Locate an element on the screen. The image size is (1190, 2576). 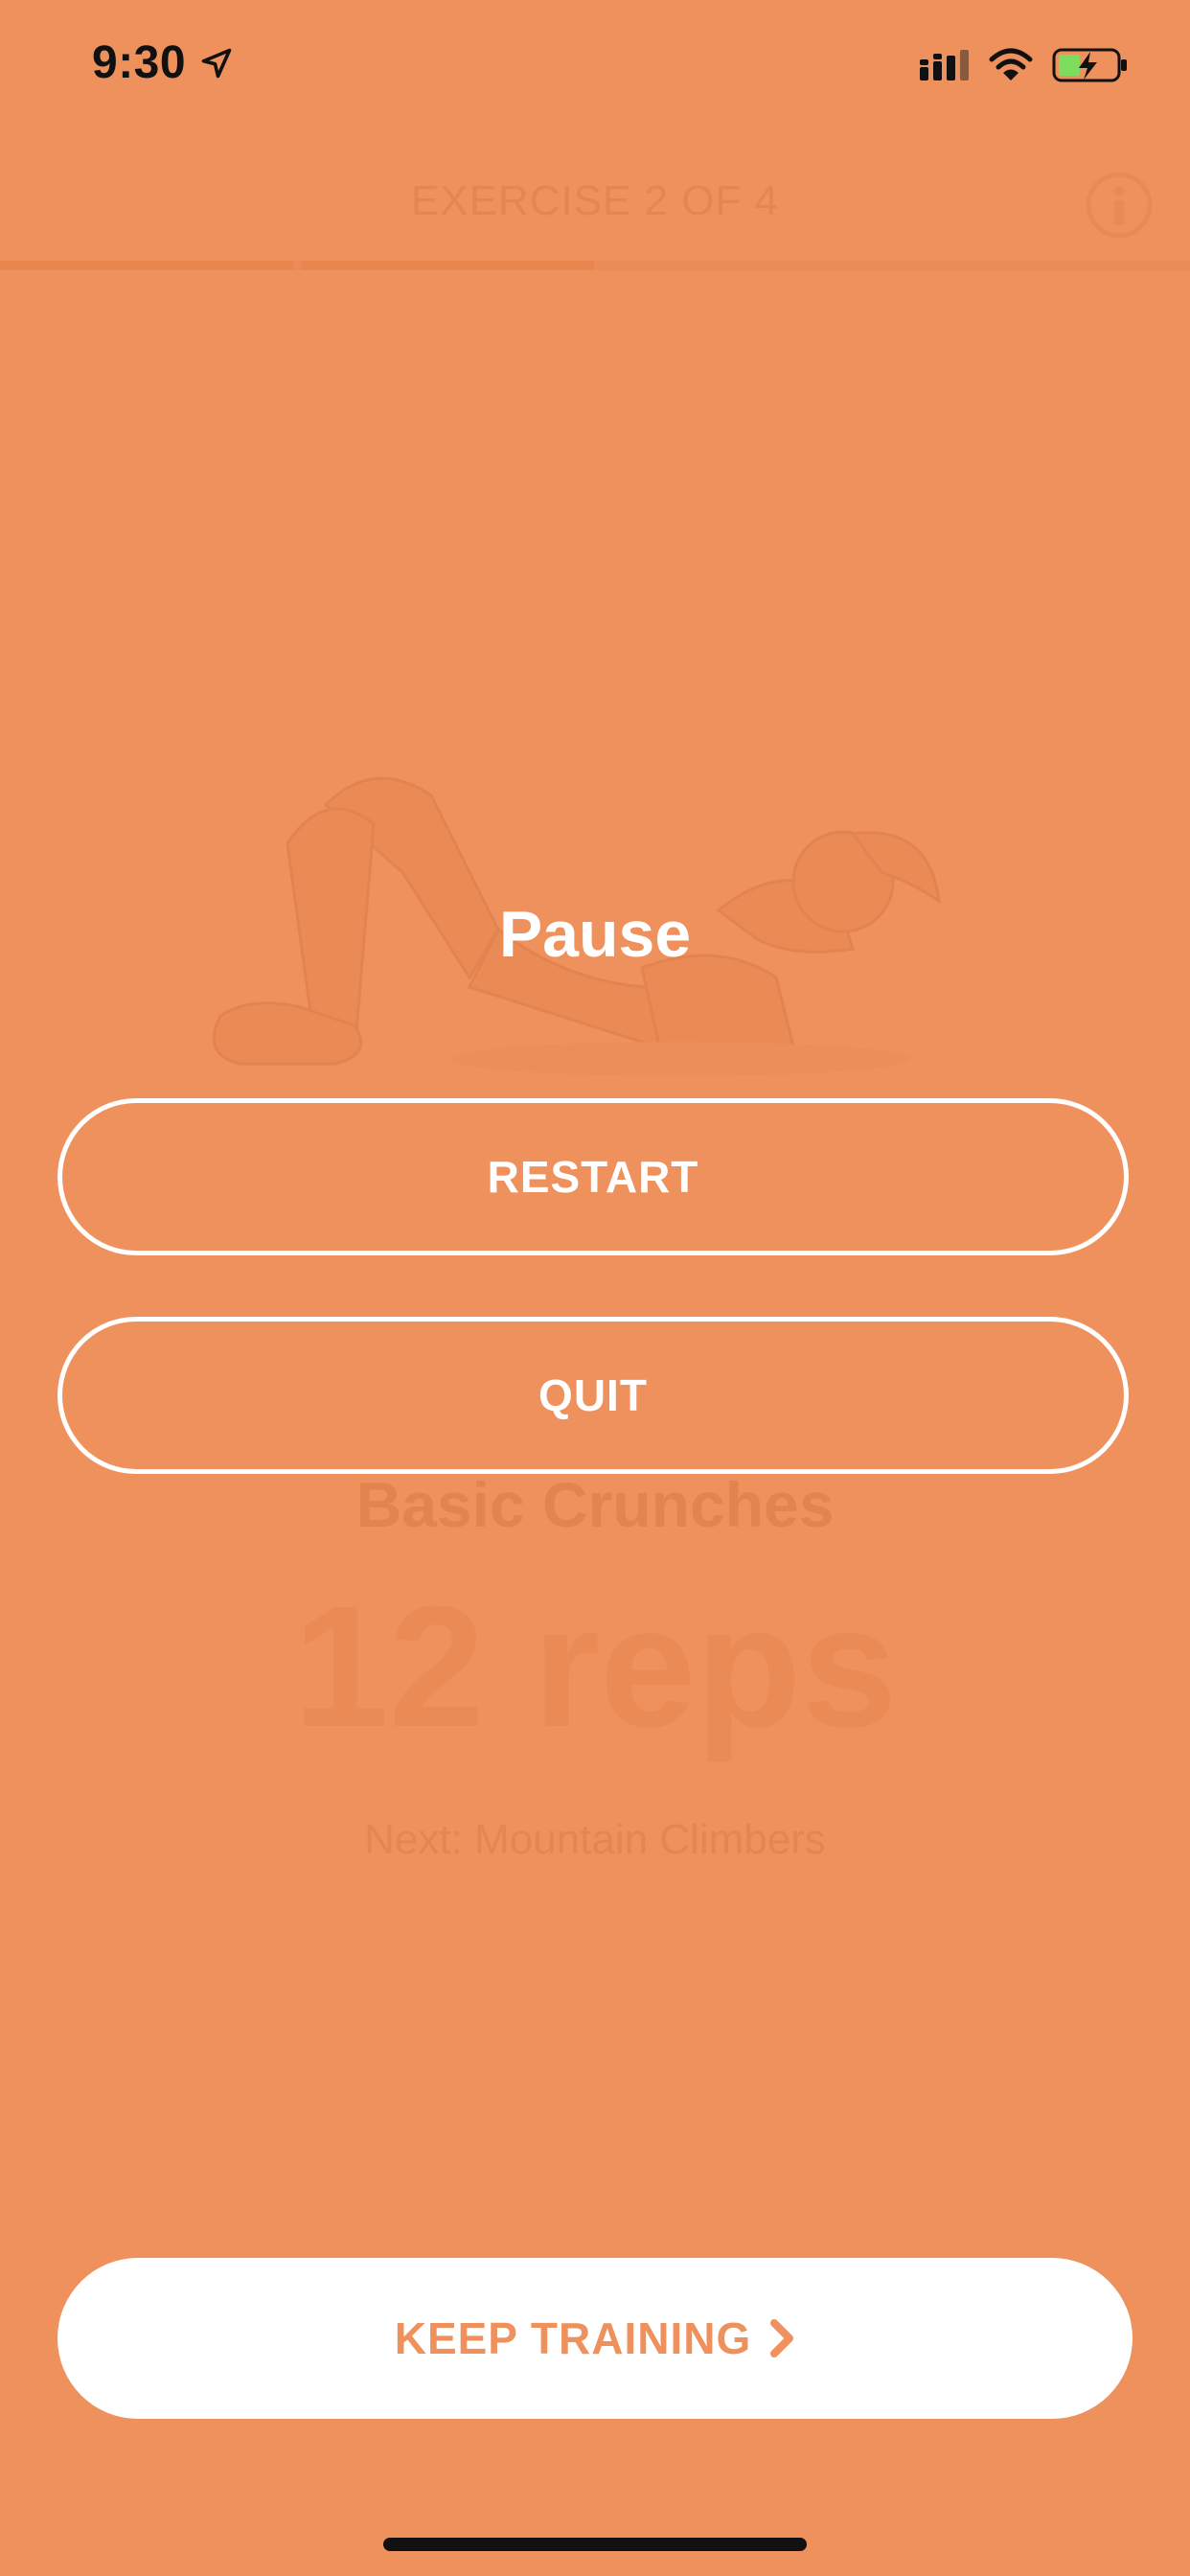
cellular-signal-icon is located at coordinates (945, 65).